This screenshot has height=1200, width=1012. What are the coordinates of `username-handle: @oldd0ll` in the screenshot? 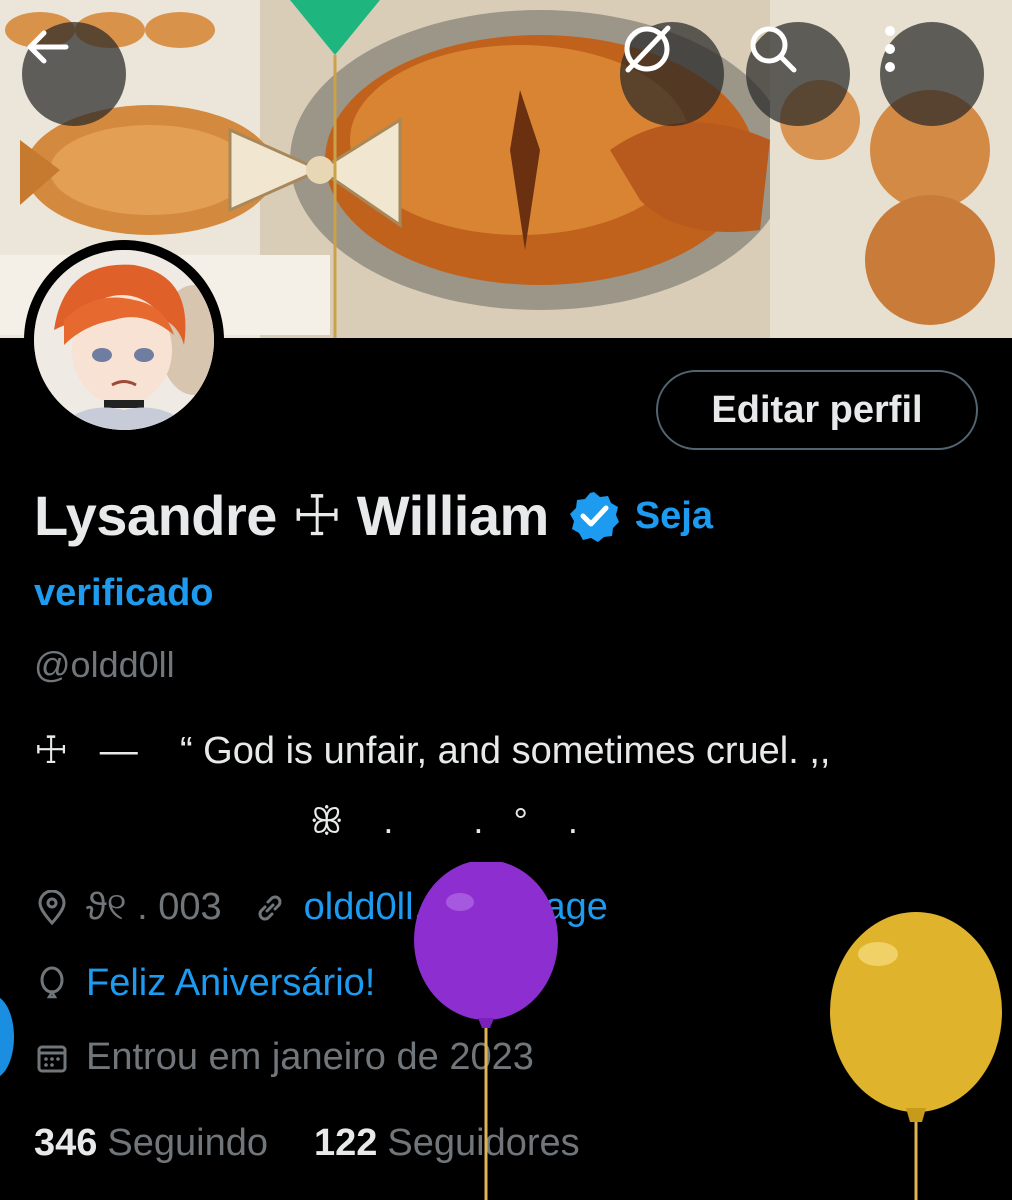 It's located at (104, 664).